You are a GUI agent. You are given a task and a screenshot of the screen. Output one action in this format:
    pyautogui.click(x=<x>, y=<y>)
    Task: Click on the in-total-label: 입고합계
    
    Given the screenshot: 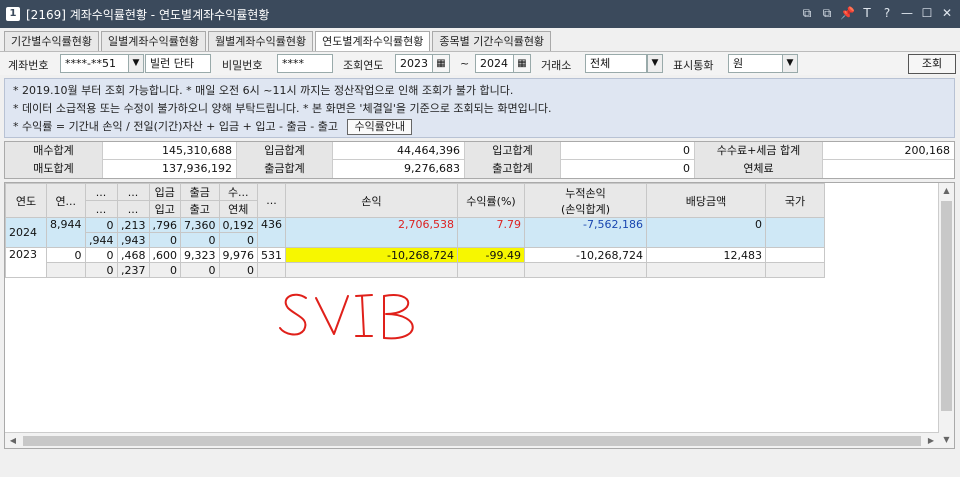 What is the action you would take?
    pyautogui.click(x=513, y=151)
    